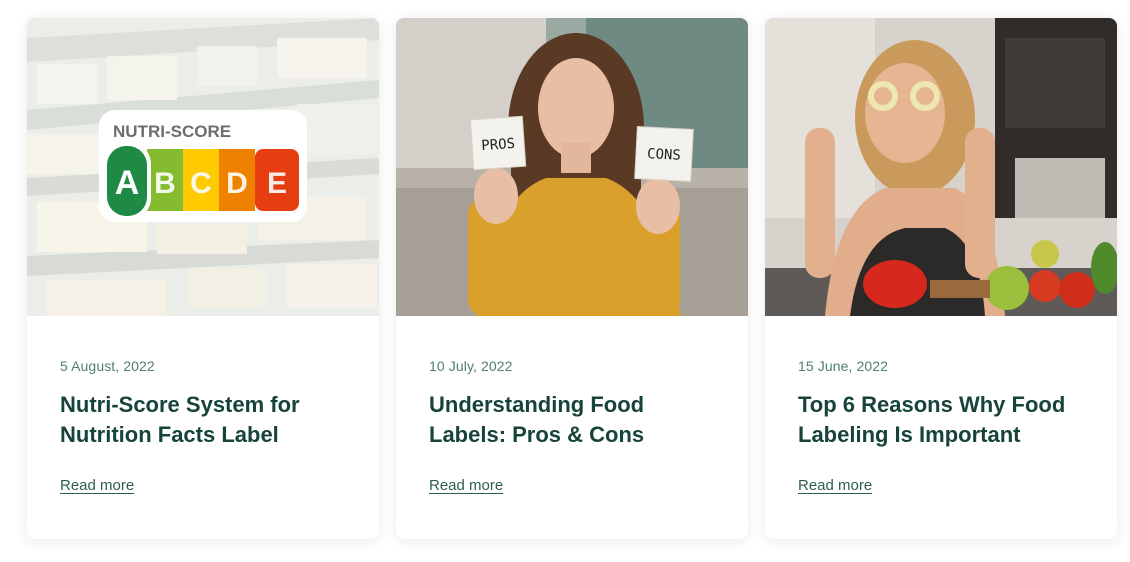 This screenshot has height=562, width=1130. Describe the element at coordinates (172, 131) in the screenshot. I see `svg-text: NUTRI-SCORE` at that location.